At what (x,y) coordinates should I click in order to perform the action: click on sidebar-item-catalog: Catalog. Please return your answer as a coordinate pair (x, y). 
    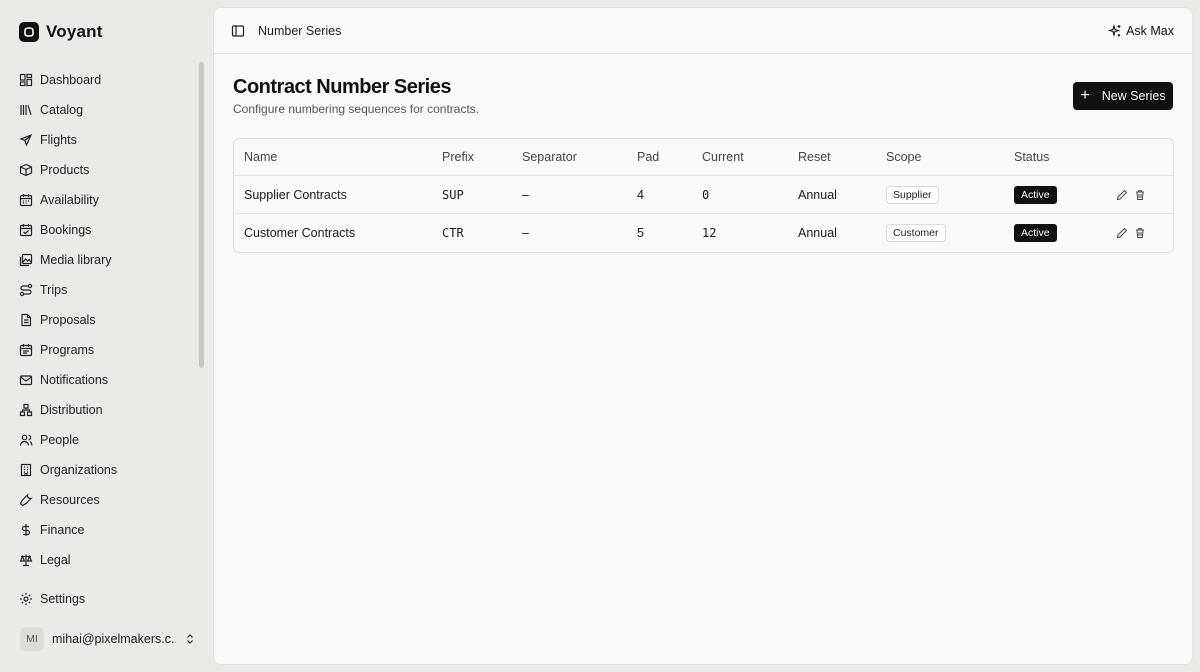
    Looking at the image, I should click on (104, 110).